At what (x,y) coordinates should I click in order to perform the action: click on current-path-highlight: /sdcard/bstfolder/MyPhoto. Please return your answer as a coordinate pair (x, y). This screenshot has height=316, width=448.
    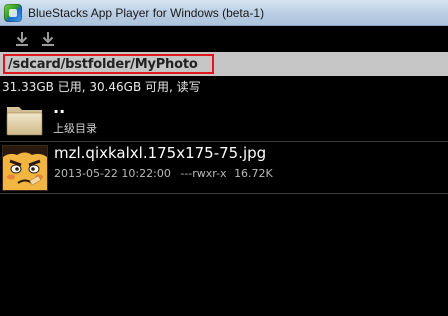
    Looking at the image, I should click on (108, 64).